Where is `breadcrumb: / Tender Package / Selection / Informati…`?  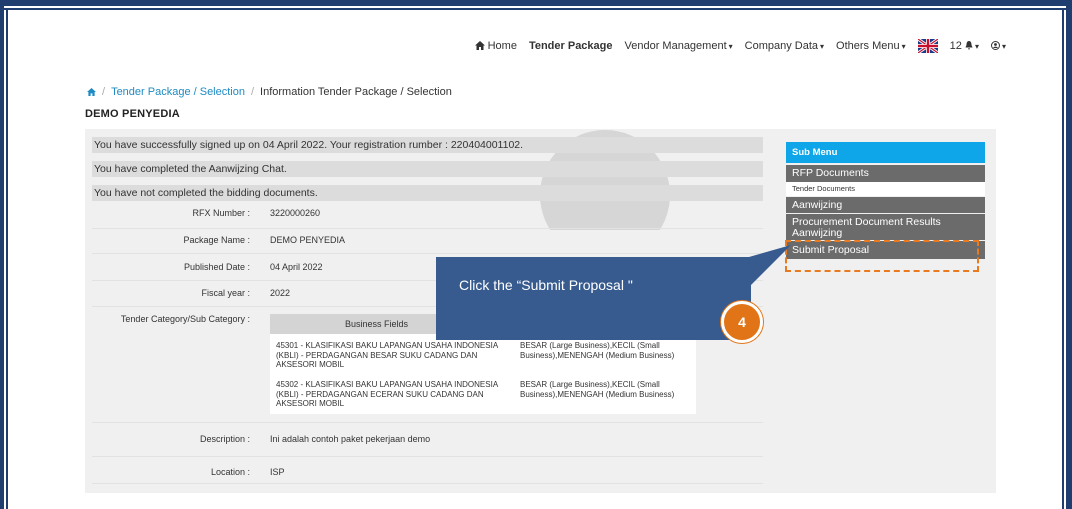 breadcrumb: / Tender Package / Selection / Informati… is located at coordinates (269, 92).